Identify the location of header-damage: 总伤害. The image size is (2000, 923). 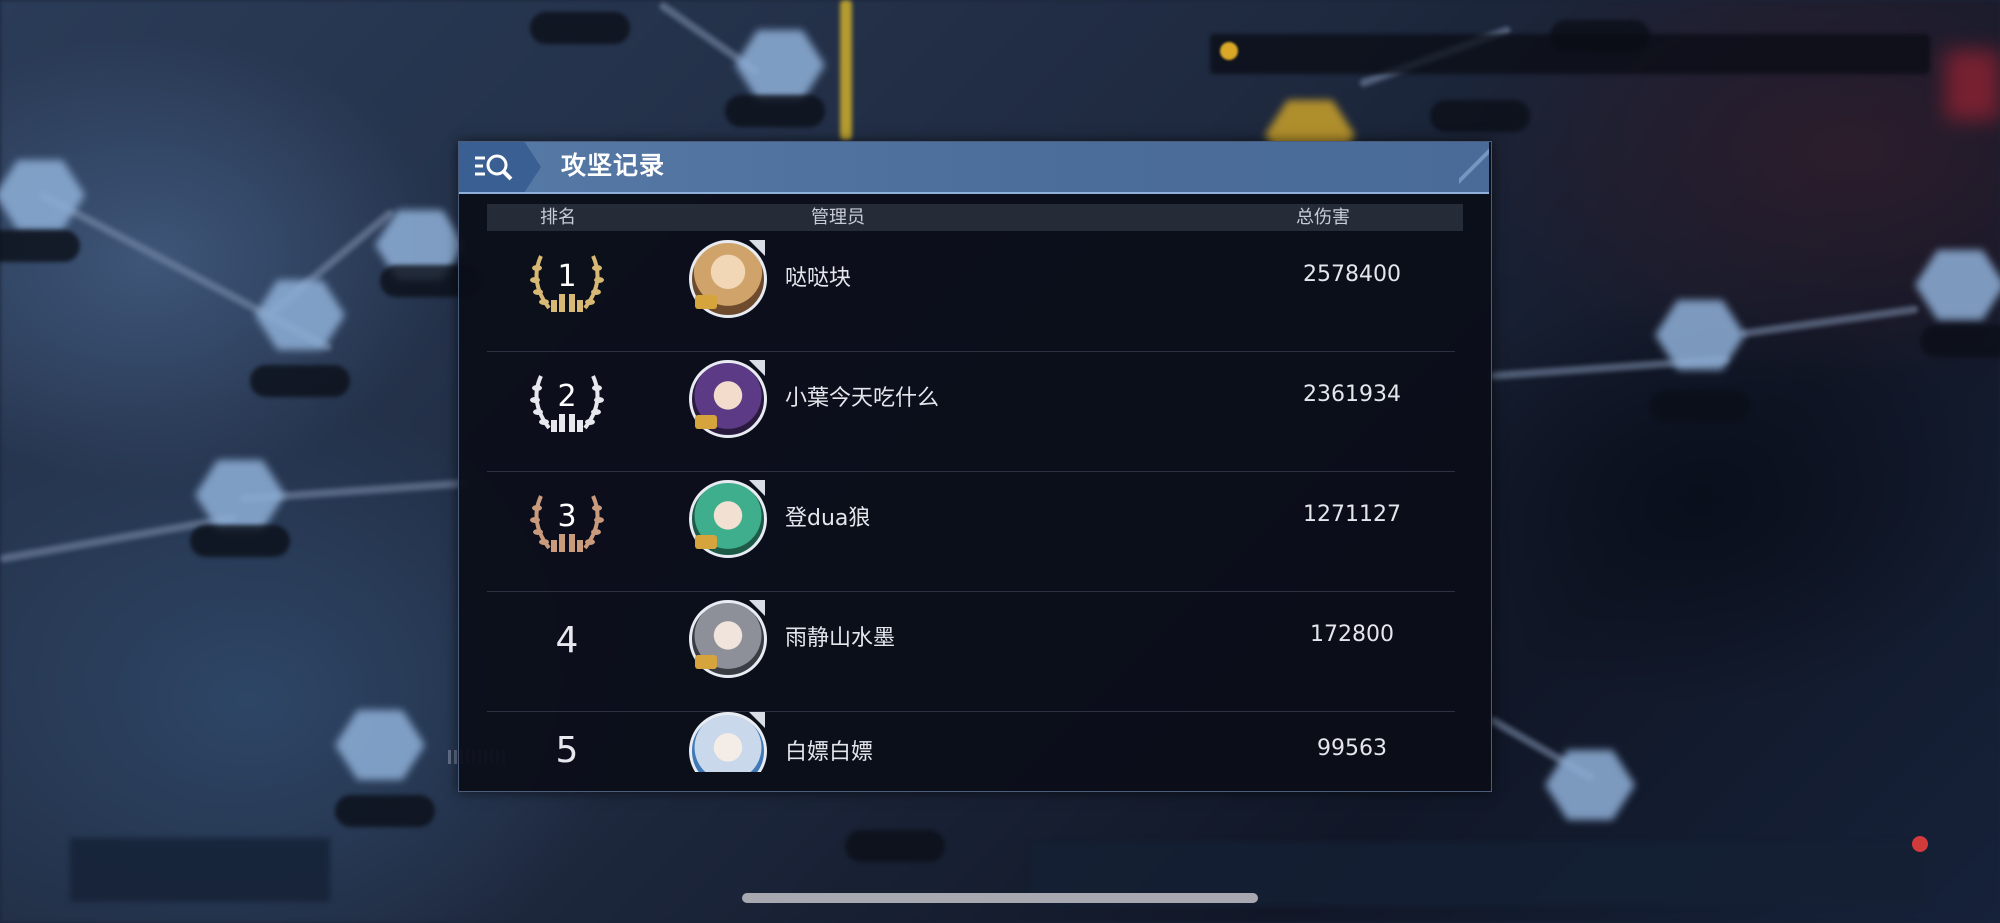
(1323, 217).